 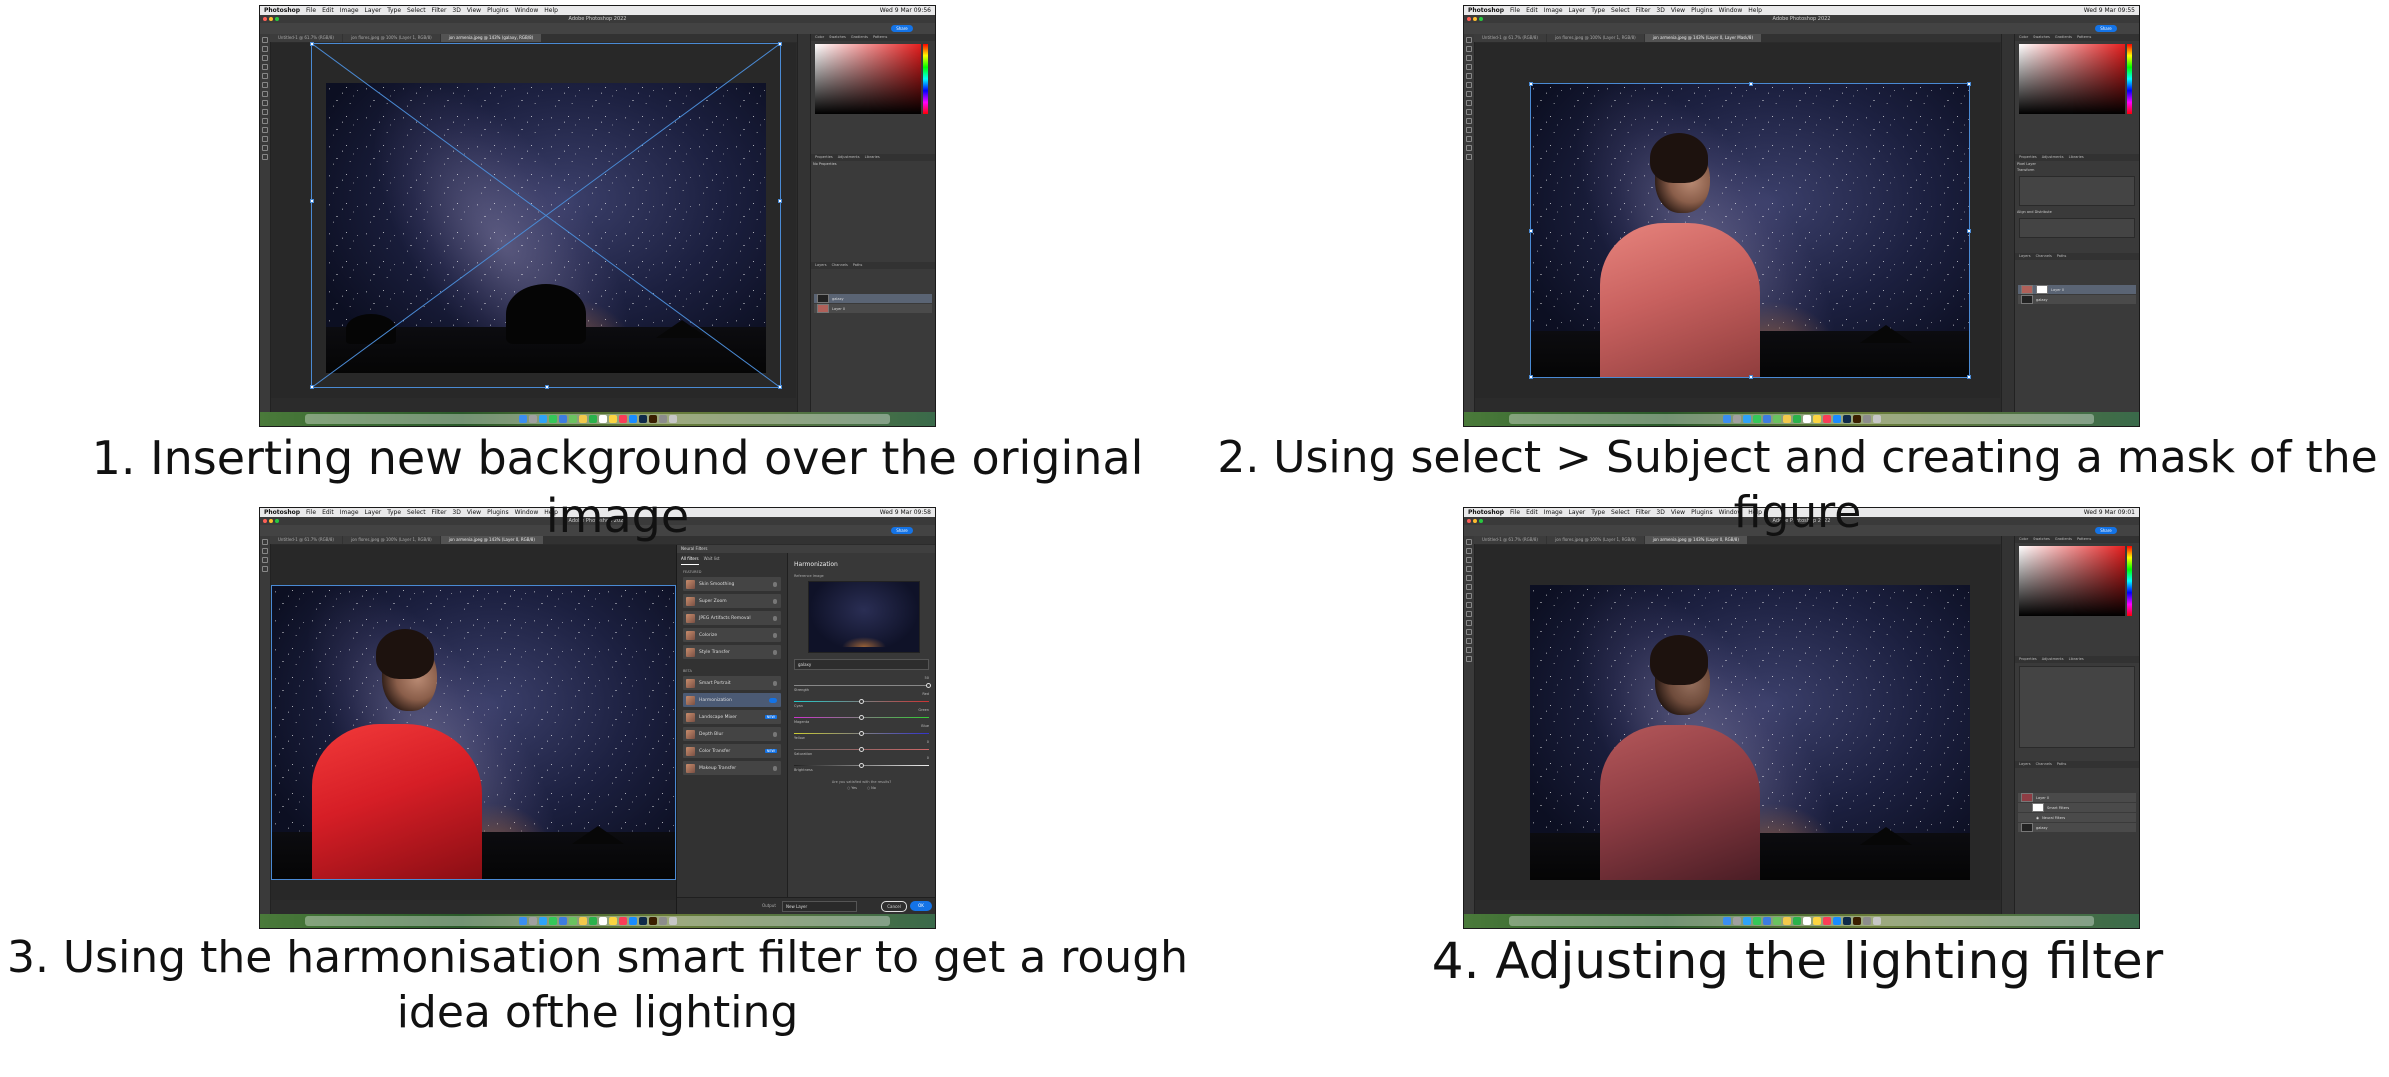 What do you see at coordinates (265, 94) in the screenshot?
I see `brush-tool-icon` at bounding box center [265, 94].